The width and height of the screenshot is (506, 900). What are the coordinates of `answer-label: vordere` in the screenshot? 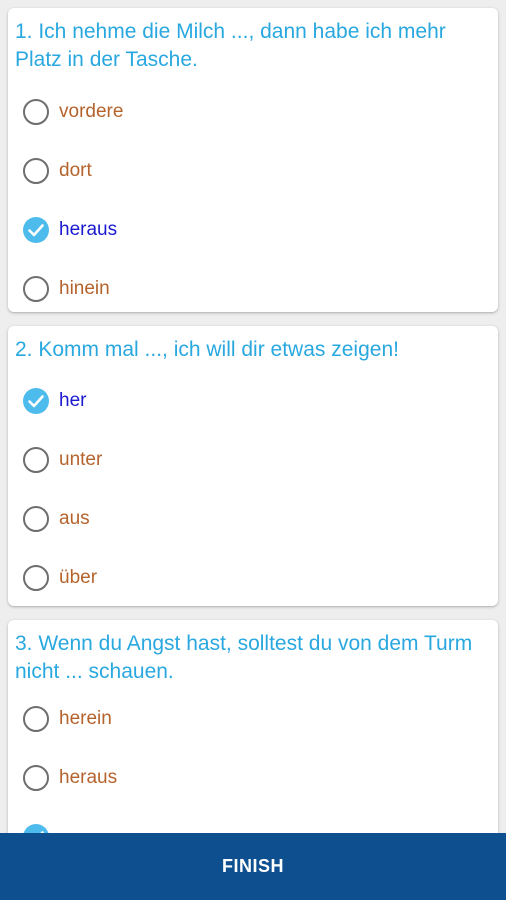 It's located at (91, 111).